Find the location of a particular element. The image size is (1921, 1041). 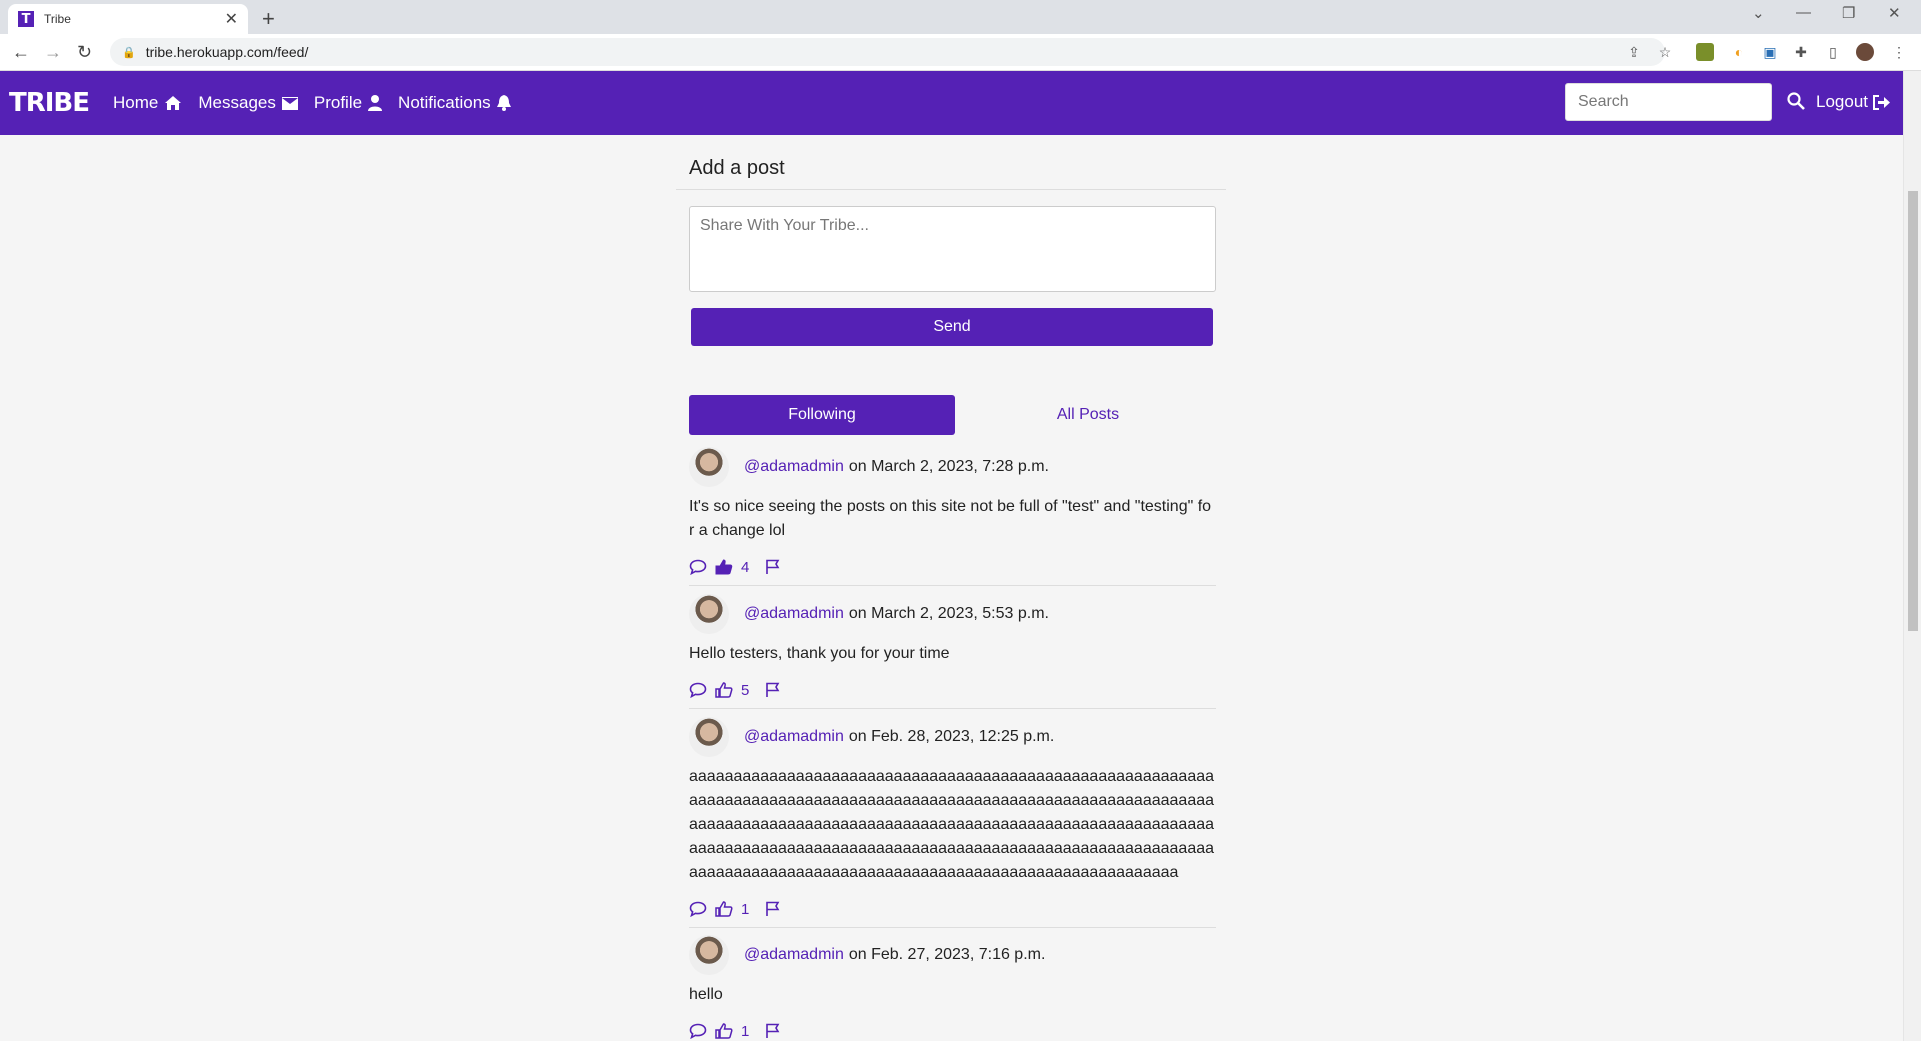

tab-search-icon: ⌄ is located at coordinates (1758, 13).